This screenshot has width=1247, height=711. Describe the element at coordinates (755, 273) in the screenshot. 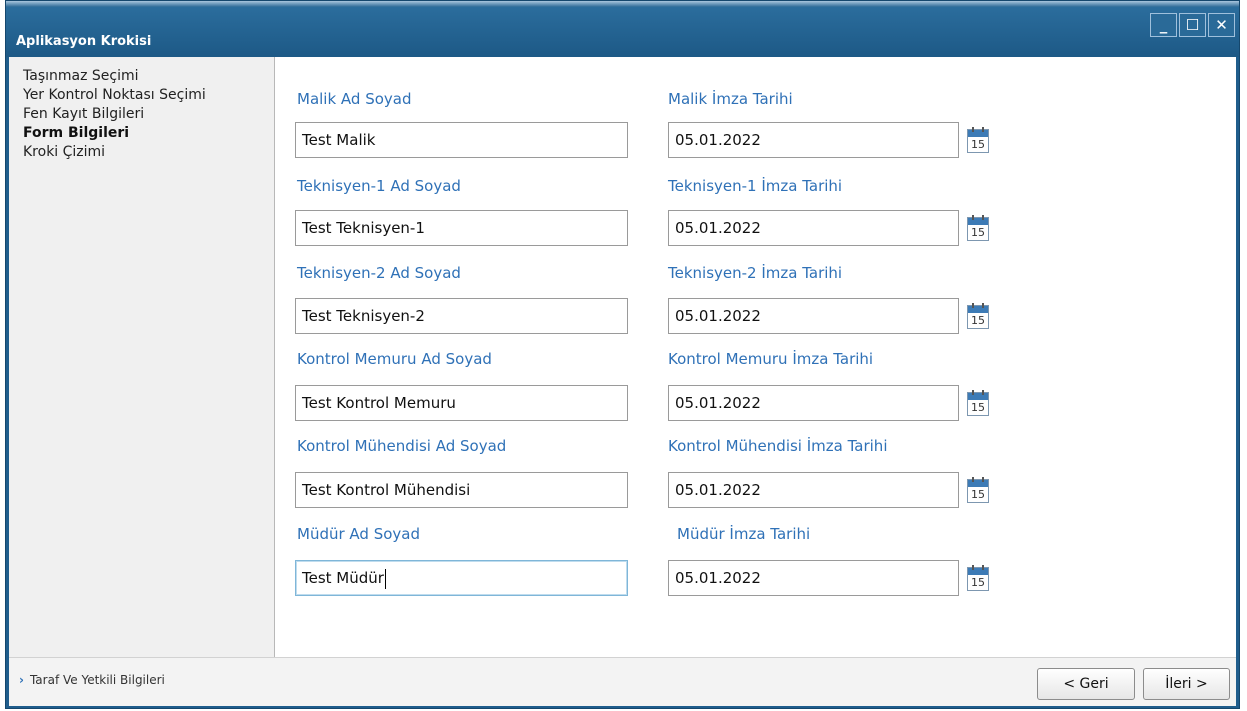

I see `teknisyen2-date-label: Teknisyen-2 İmza Tarihi` at that location.